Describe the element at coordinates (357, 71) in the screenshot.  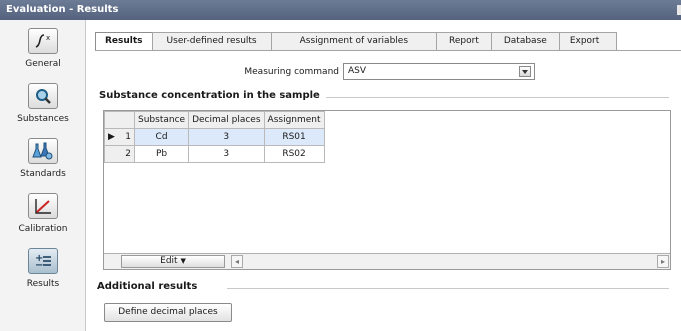
I see `measuring-command-value: ASV` at that location.